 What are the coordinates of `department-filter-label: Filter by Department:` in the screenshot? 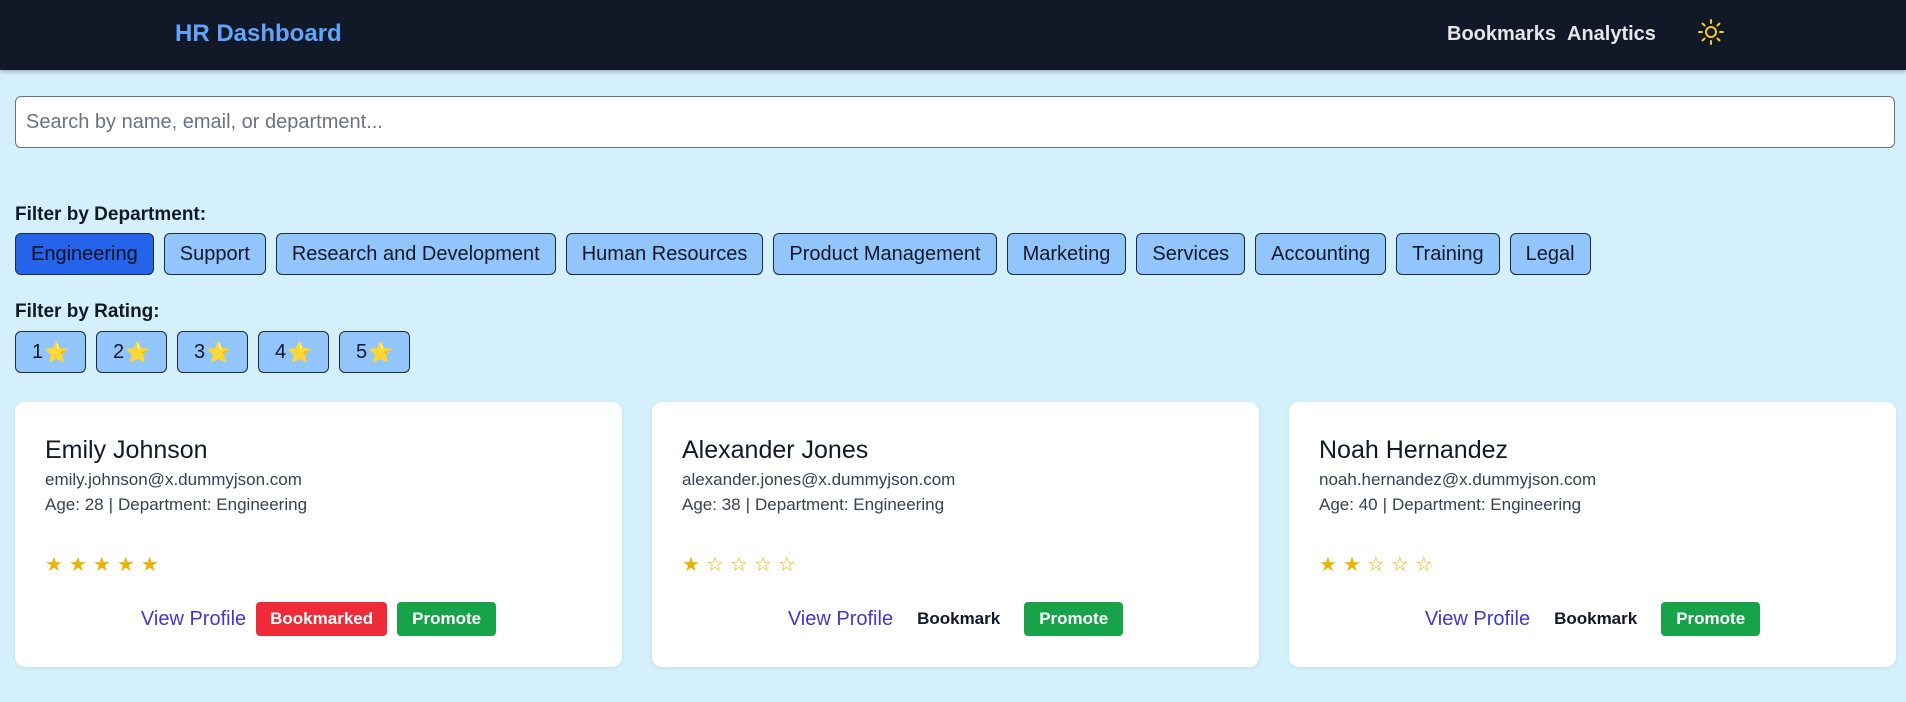 It's located at (111, 214).